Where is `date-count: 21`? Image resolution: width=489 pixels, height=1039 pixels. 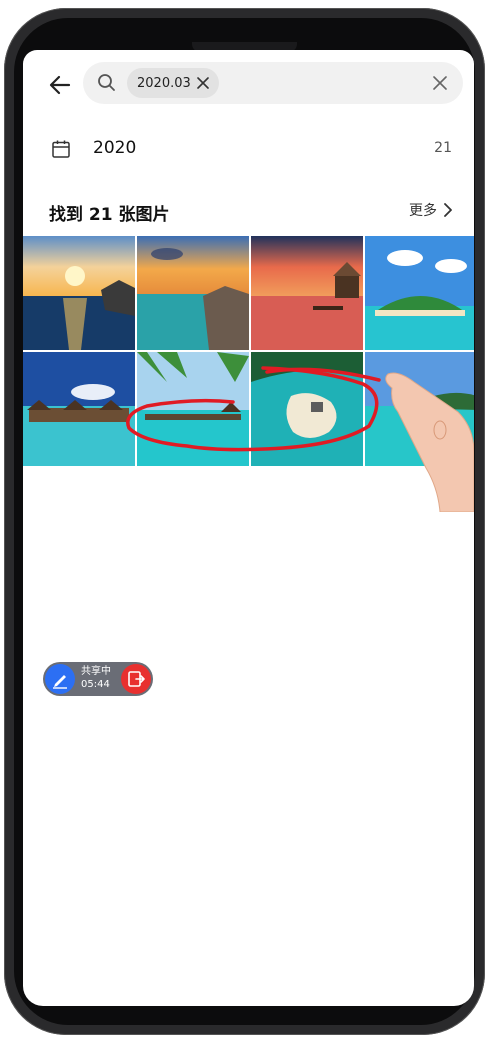 date-count: 21 is located at coordinates (443, 148).